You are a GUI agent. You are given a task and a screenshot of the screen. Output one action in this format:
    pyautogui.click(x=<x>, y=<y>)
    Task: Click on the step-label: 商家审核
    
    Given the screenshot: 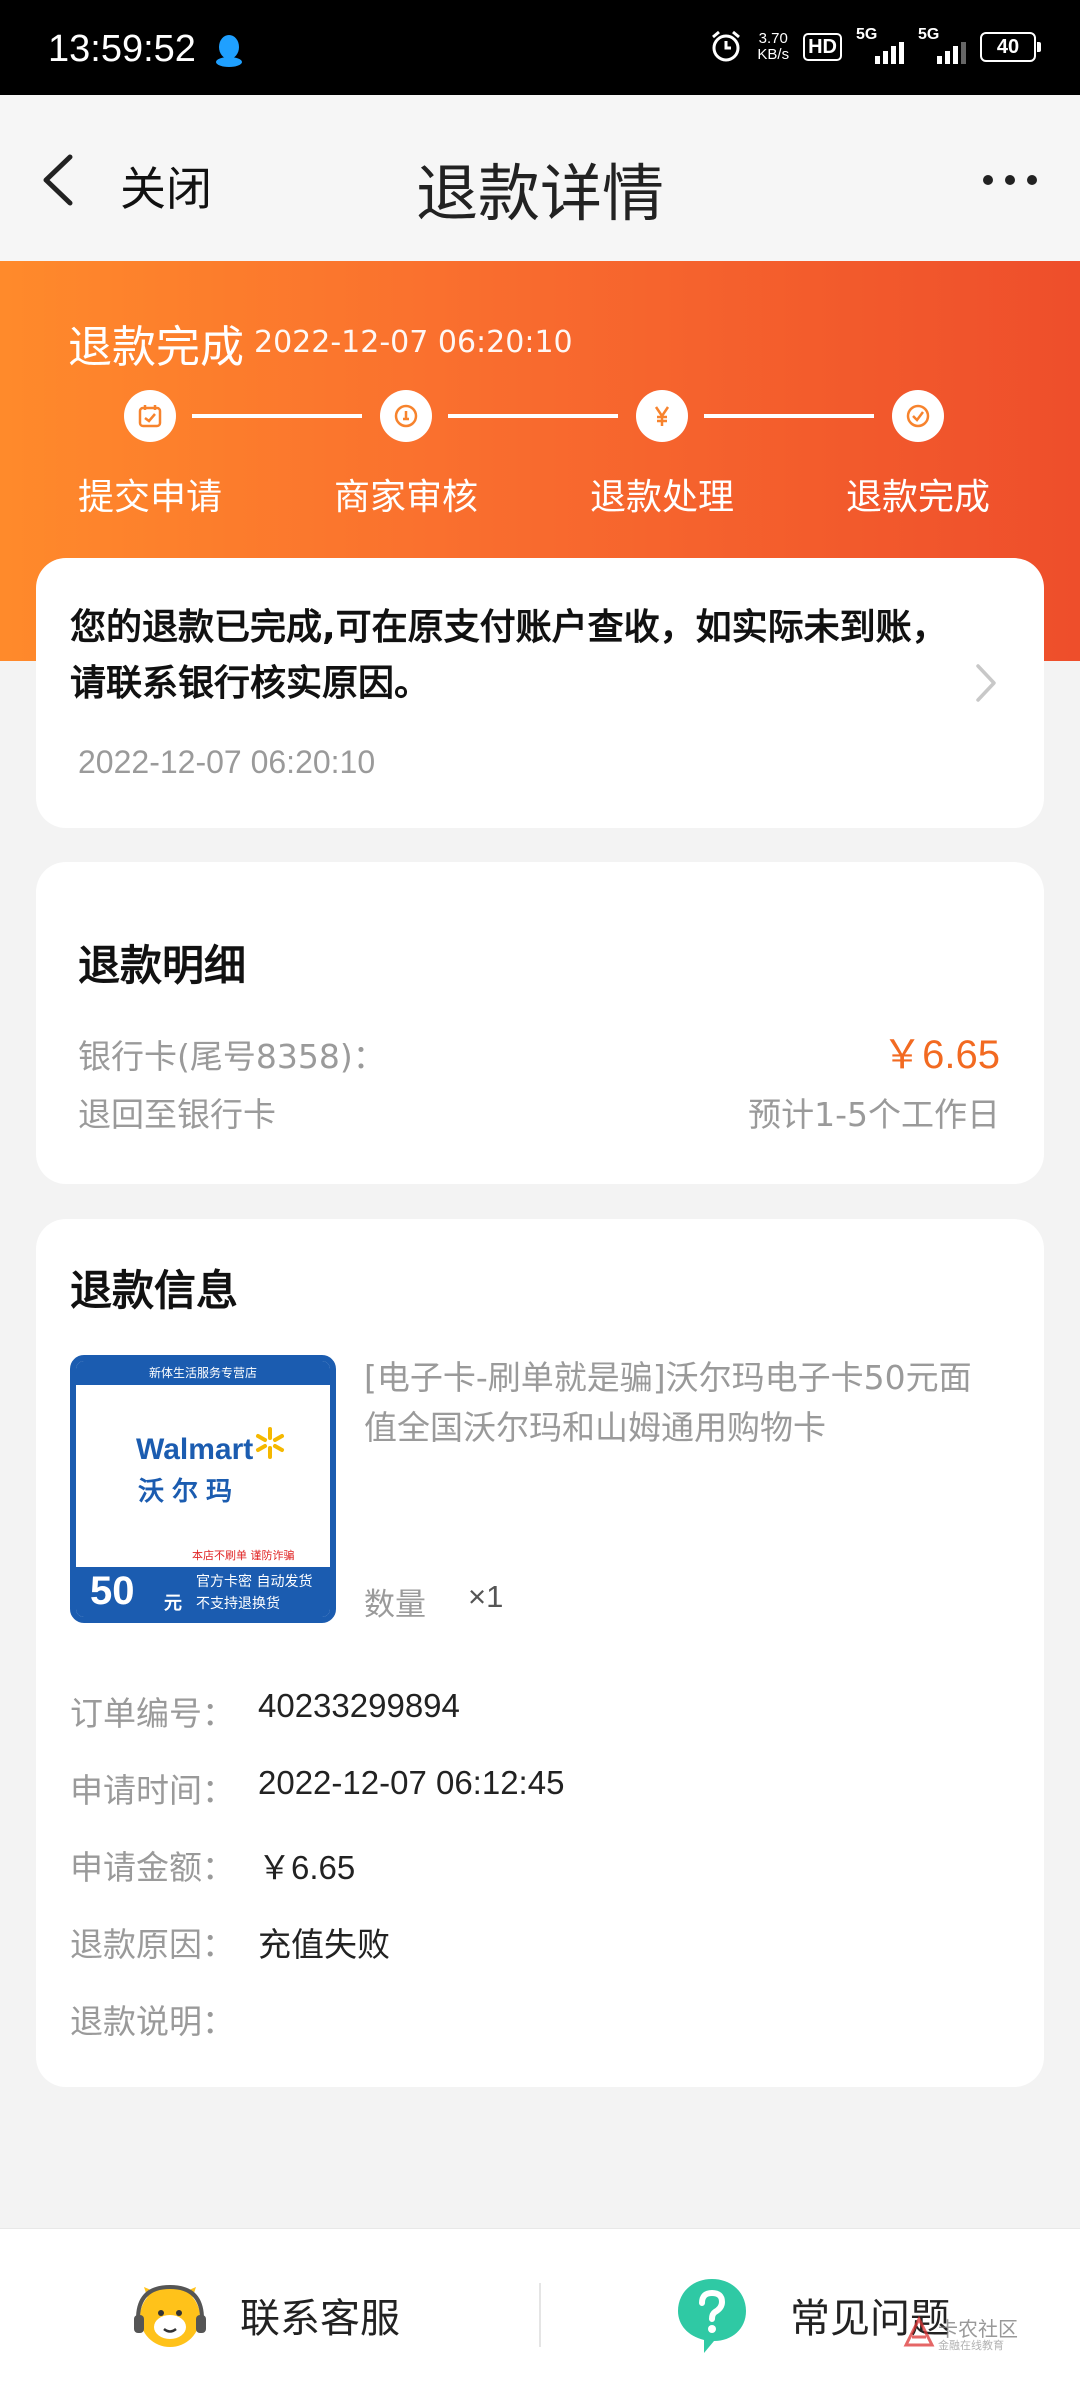 What is the action you would take?
    pyautogui.click(x=405, y=497)
    